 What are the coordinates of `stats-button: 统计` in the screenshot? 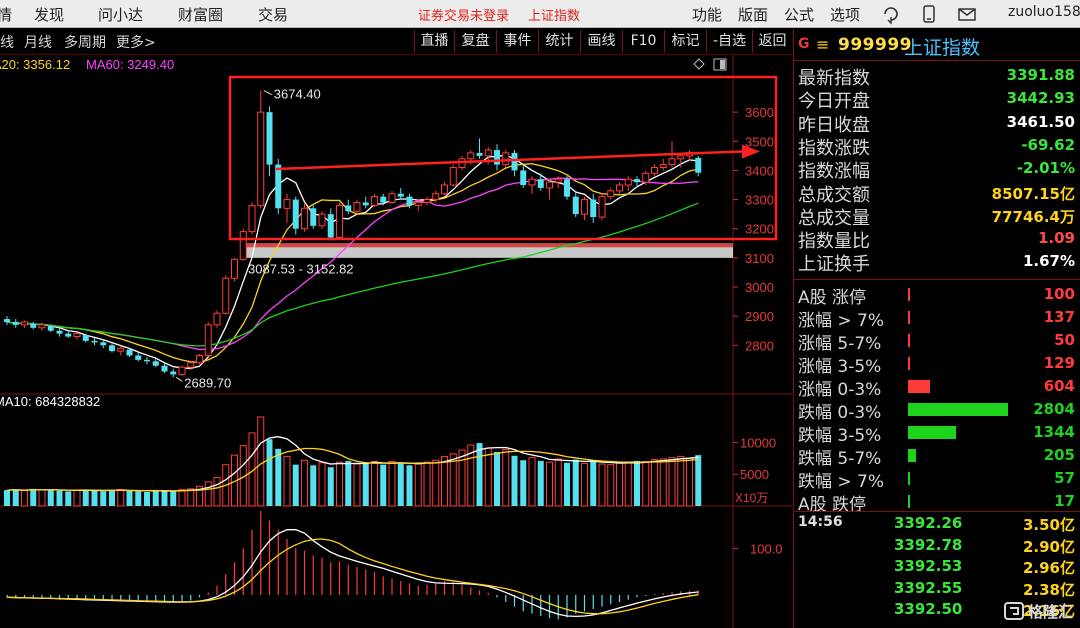 It's located at (559, 41).